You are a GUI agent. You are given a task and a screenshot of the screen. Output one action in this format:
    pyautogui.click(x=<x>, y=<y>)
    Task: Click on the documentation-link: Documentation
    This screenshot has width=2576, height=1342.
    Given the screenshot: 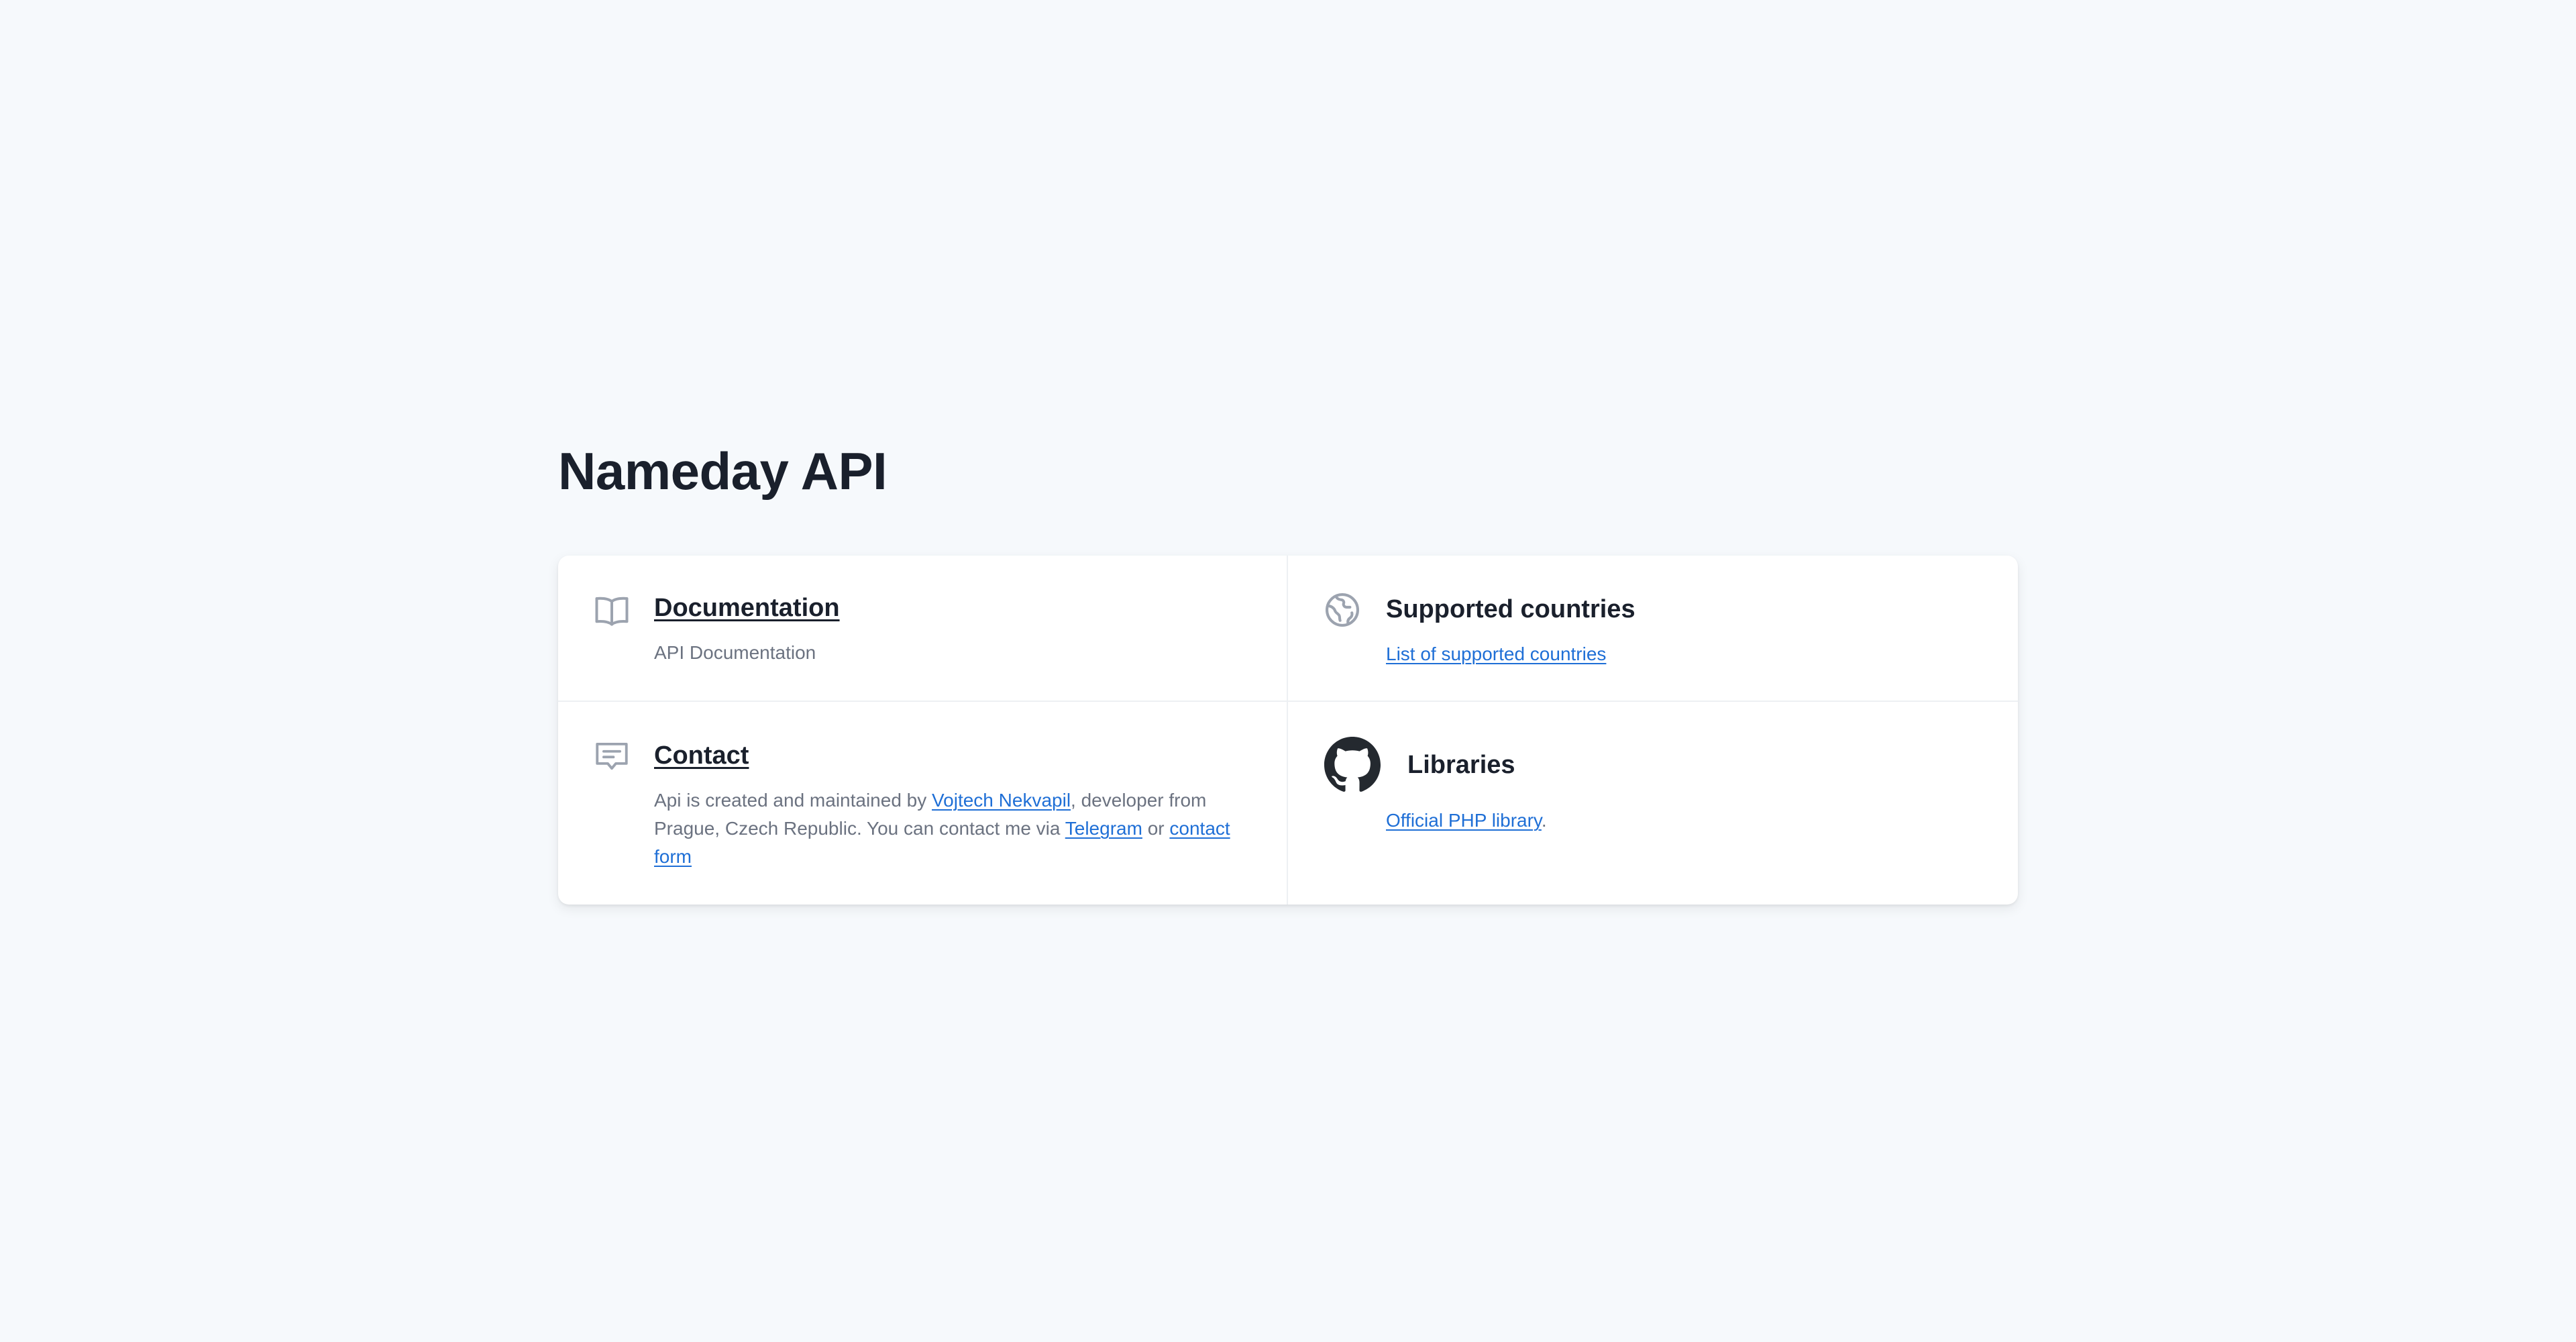 What is the action you would take?
    pyautogui.click(x=747, y=608)
    